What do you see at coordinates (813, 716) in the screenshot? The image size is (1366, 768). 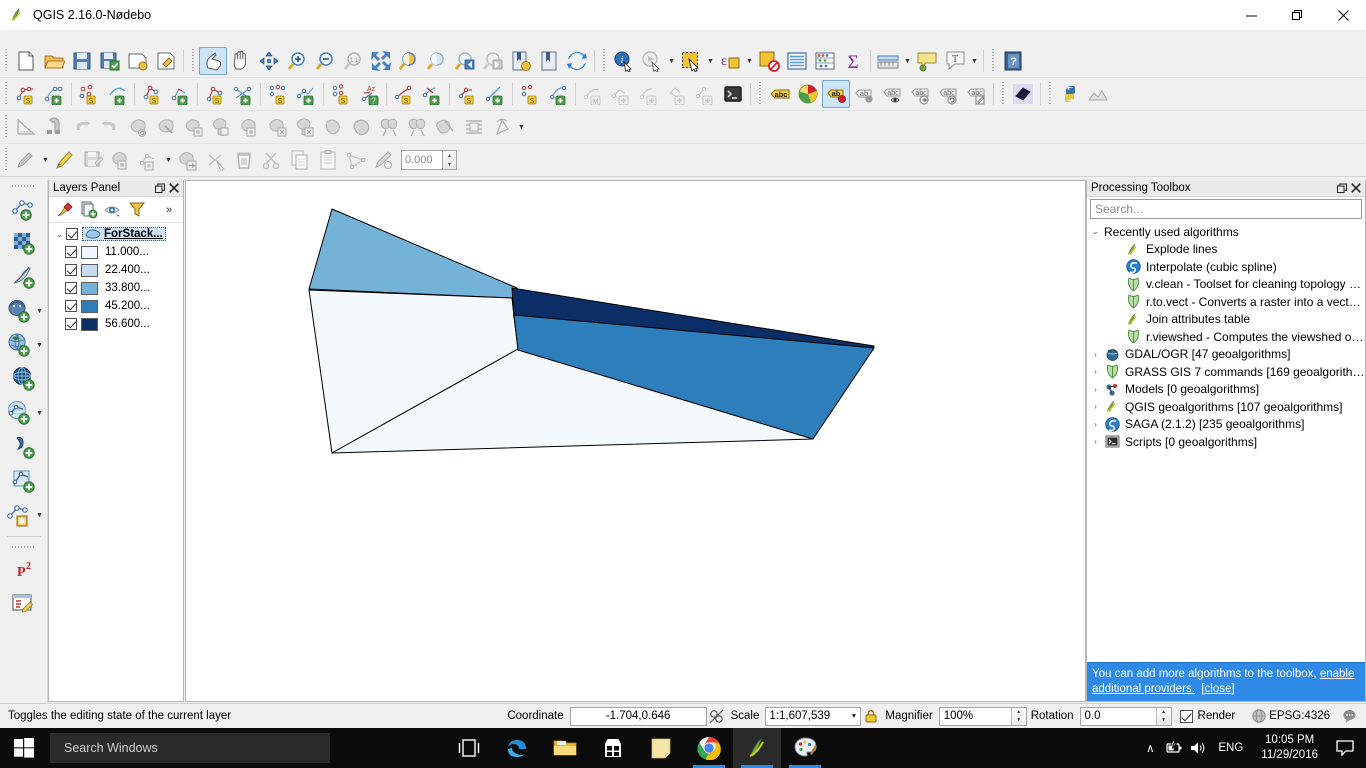 I see `scale-combobox: 1:1,607,539 ▼` at bounding box center [813, 716].